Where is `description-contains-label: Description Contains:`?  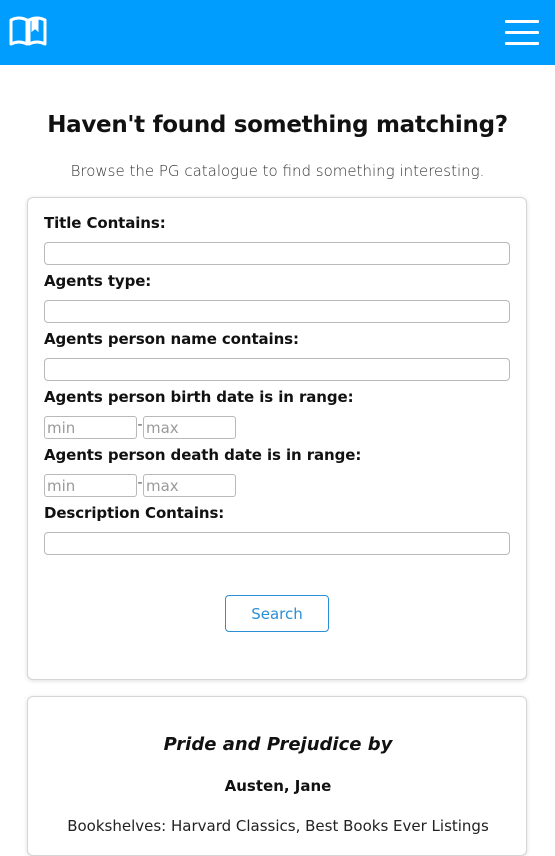 description-contains-label: Description Contains: is located at coordinates (134, 513).